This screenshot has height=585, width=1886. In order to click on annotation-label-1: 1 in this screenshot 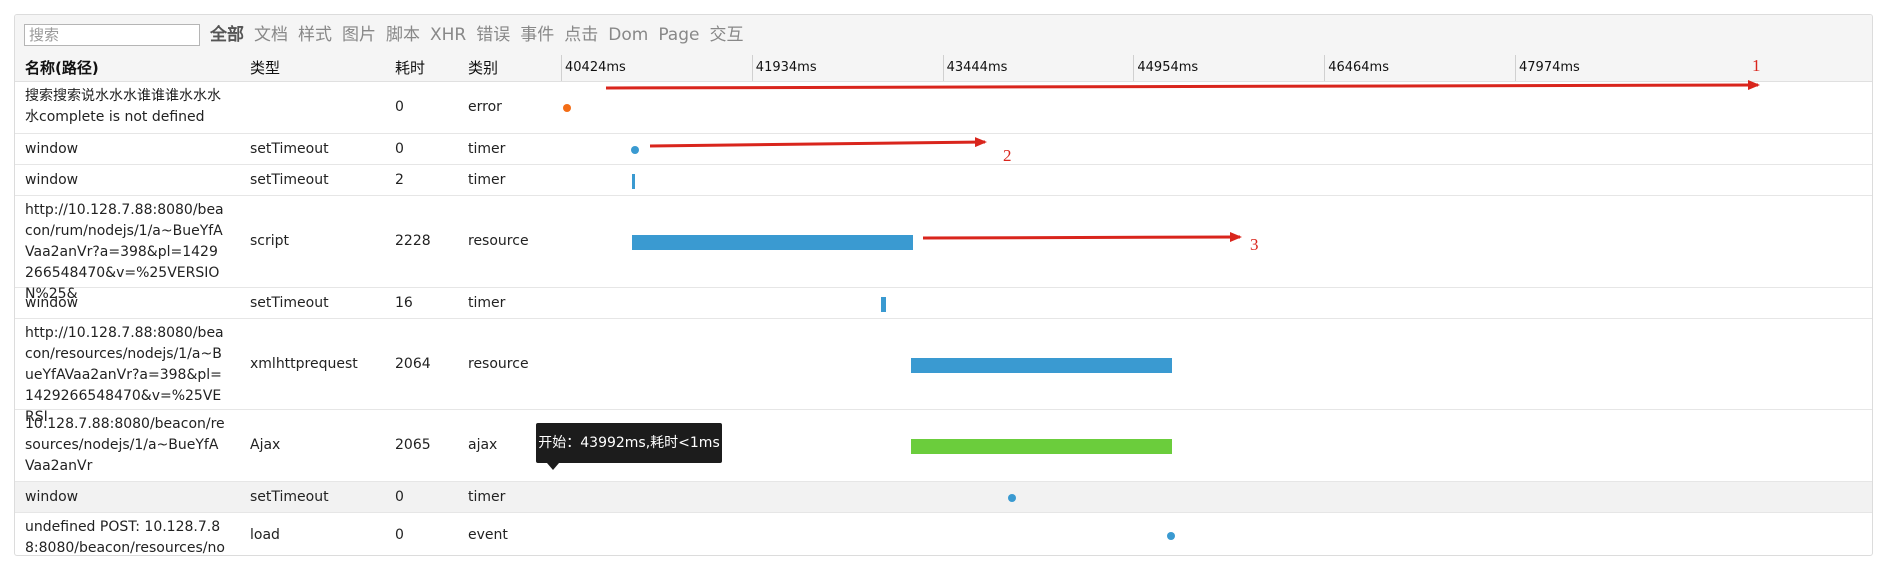, I will do `click(1756, 65)`.